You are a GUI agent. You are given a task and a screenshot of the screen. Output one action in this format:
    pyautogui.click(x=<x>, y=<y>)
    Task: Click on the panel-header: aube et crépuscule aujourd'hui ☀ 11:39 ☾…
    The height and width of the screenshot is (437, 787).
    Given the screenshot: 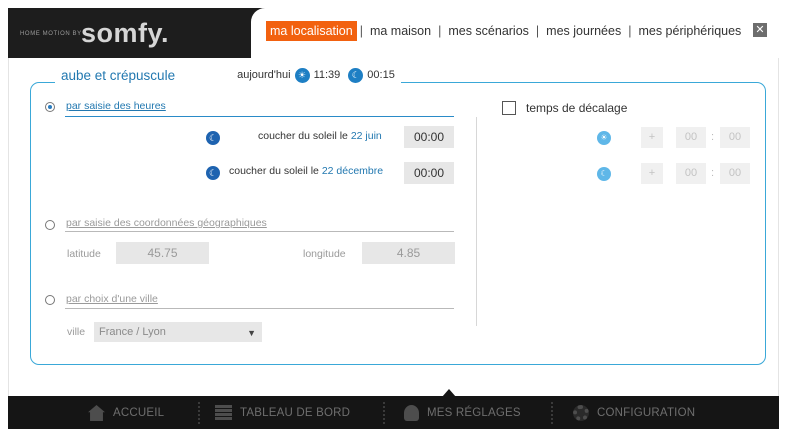 What is the action you would take?
    pyautogui.click(x=228, y=75)
    